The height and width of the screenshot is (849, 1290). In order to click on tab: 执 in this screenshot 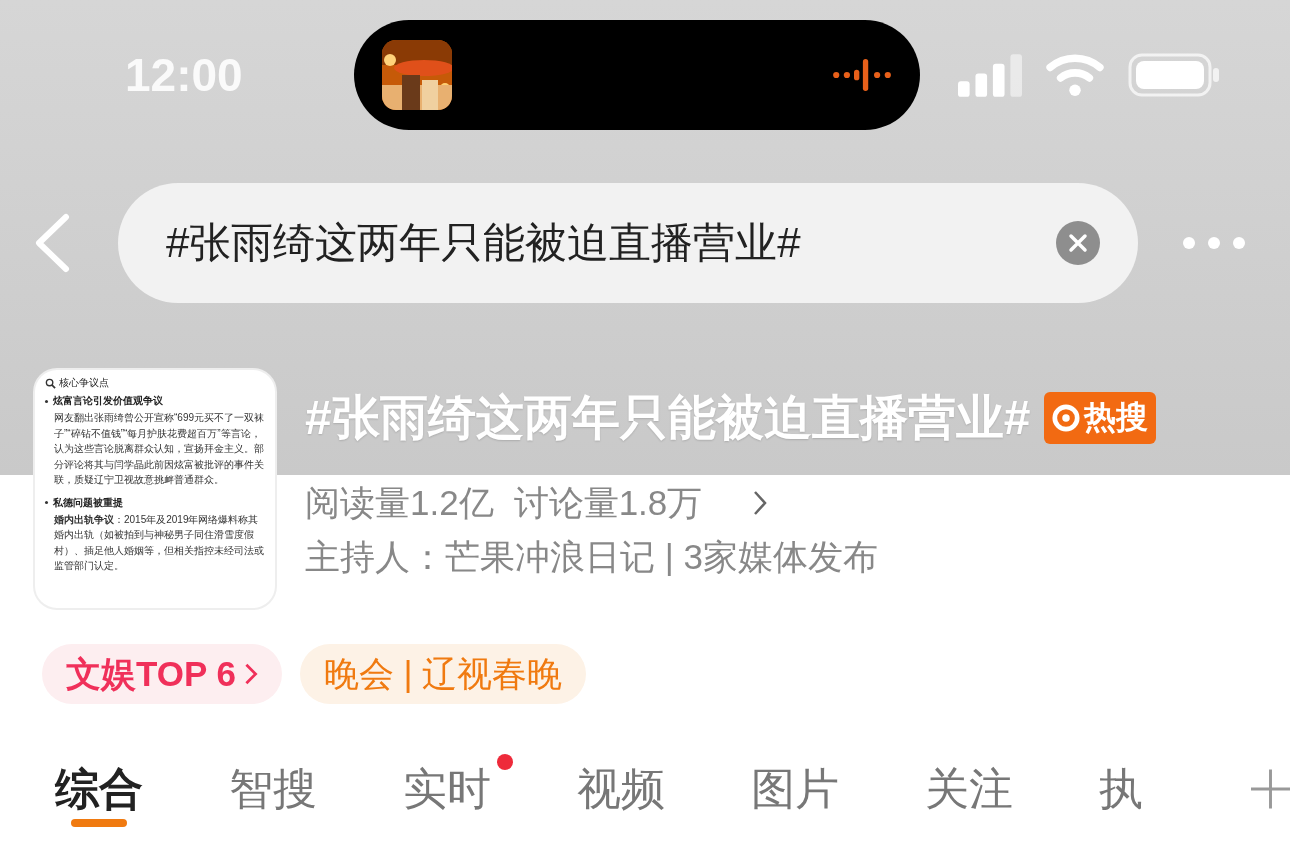, I will do `click(1121, 789)`.